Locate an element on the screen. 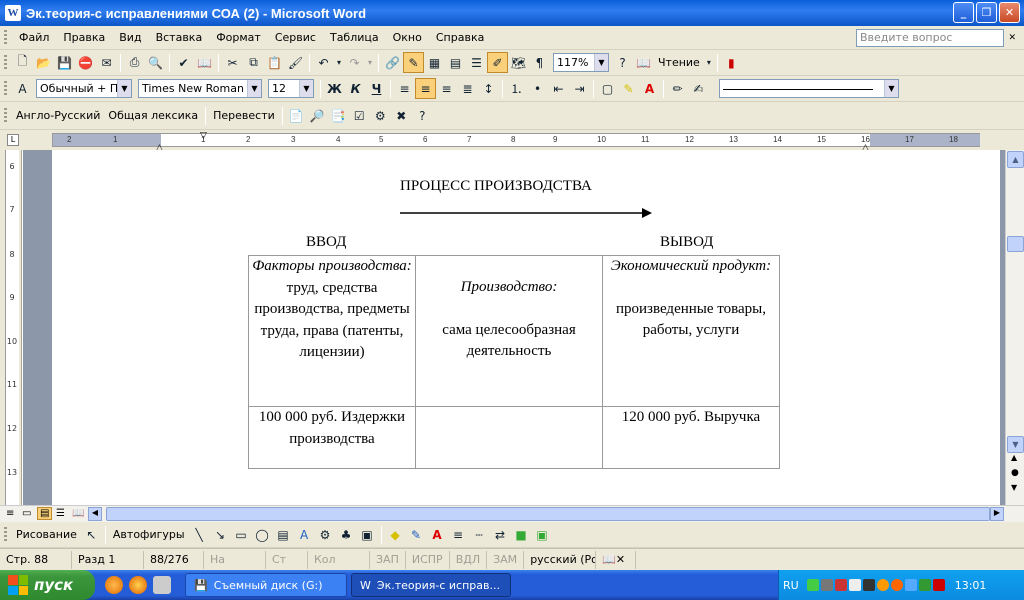 This screenshot has width=1024, height=600. tray-network-icon is located at coordinates (812, 585).